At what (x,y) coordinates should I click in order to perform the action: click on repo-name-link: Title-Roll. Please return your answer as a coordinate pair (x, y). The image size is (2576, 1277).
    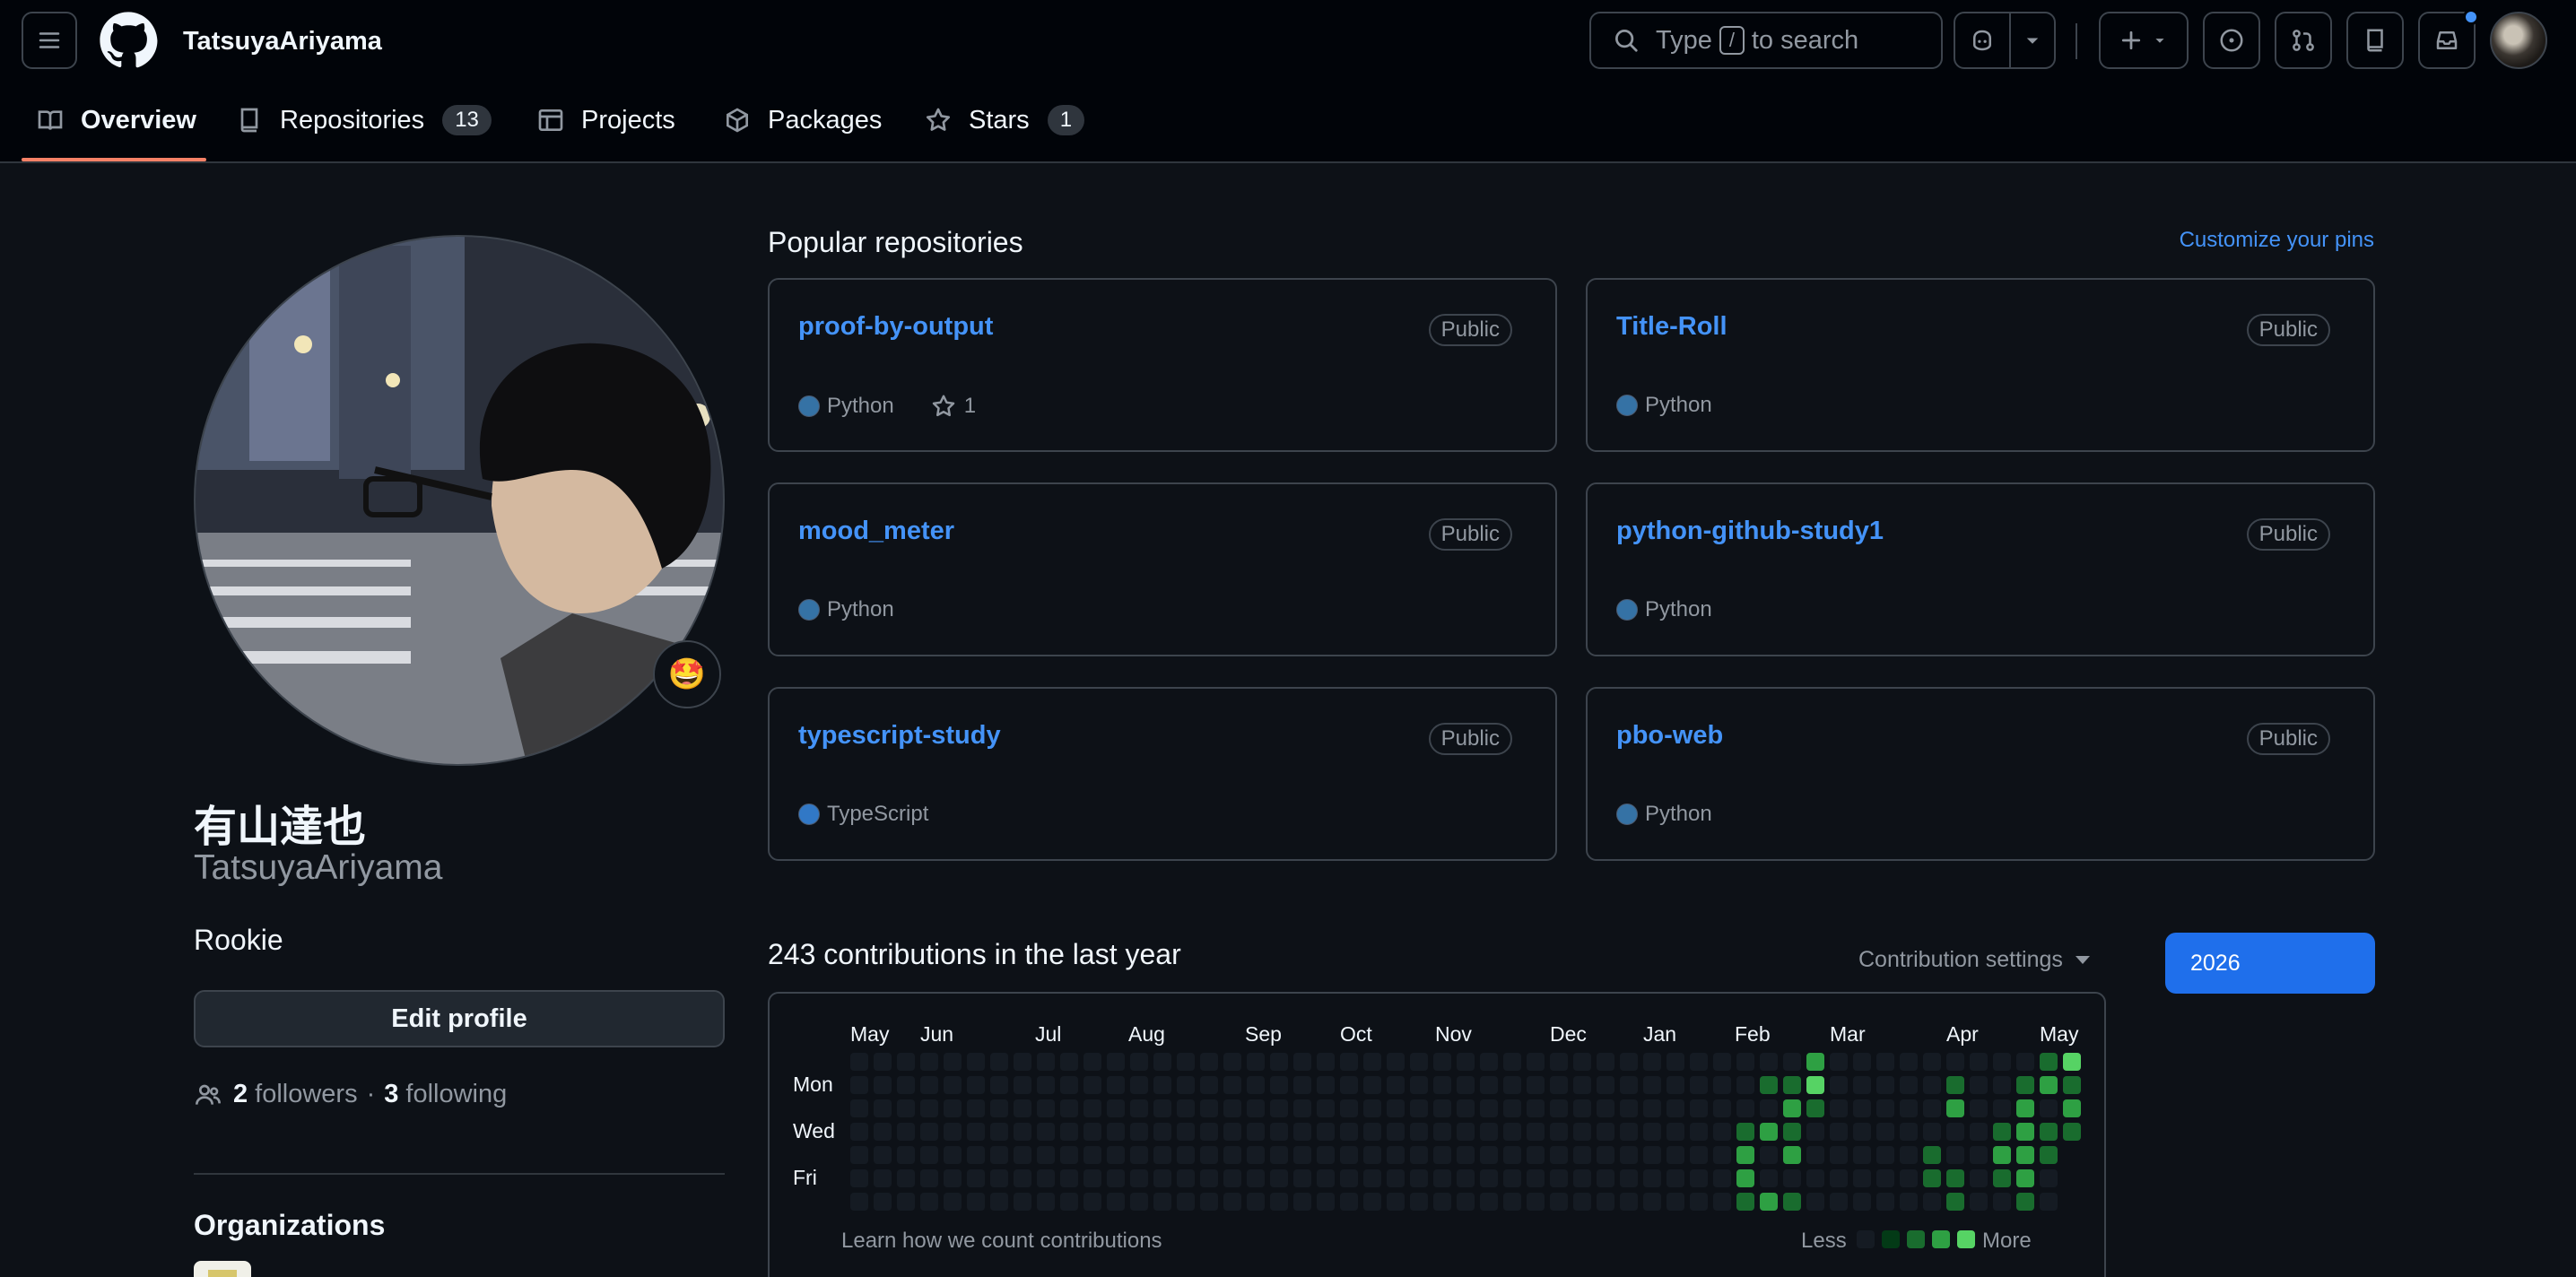
    Looking at the image, I should click on (1671, 327).